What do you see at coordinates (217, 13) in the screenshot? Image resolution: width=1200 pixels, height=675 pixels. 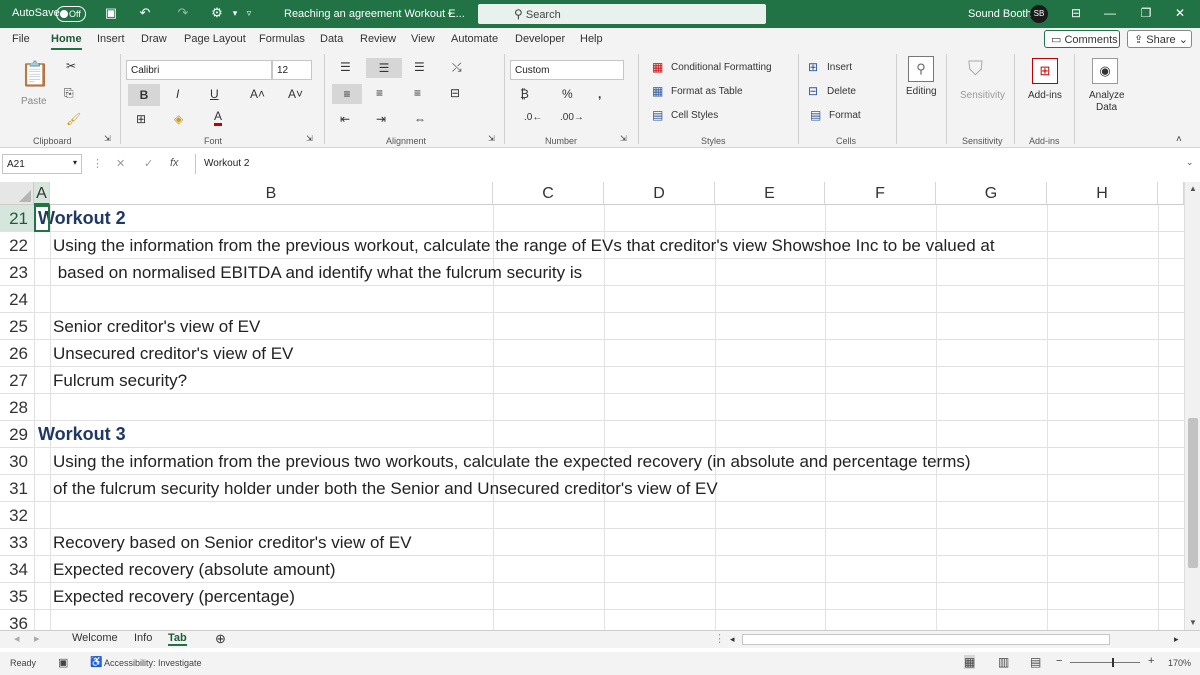 I see `format-painter-qat-icon: ⚙` at bounding box center [217, 13].